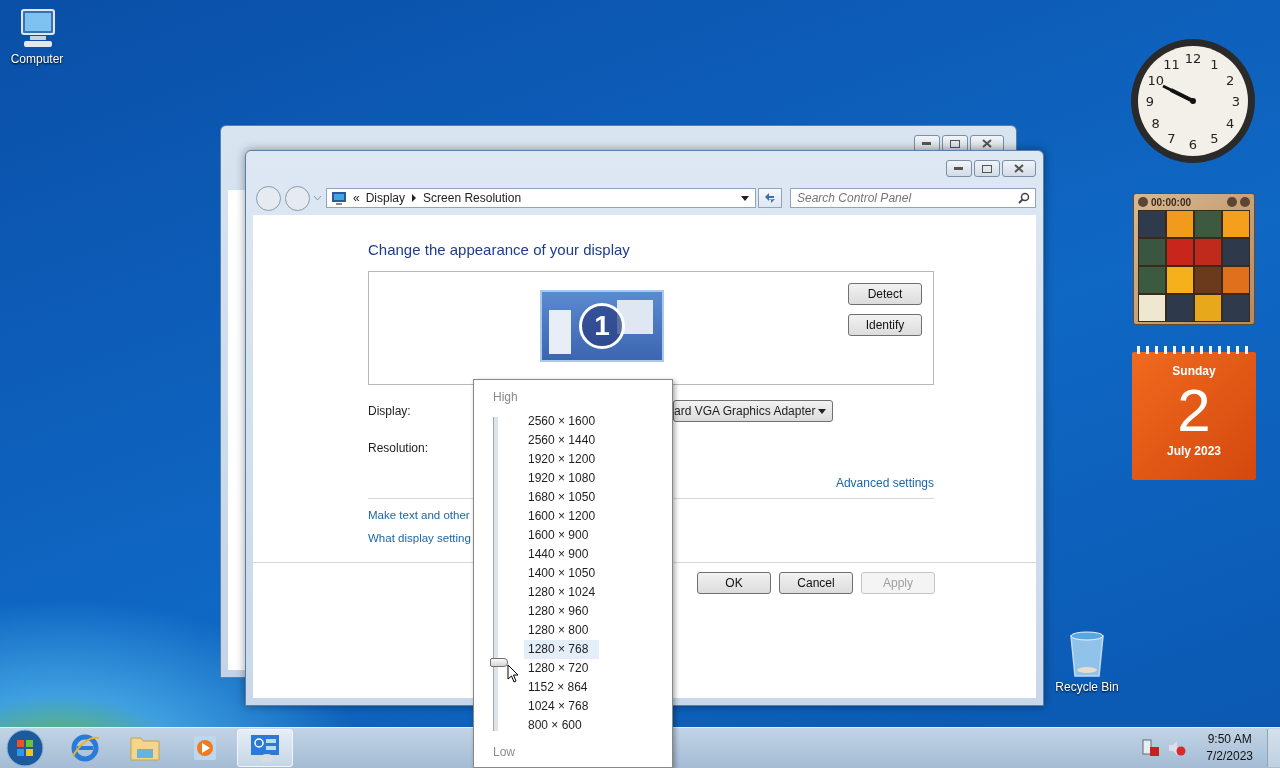  Describe the element at coordinates (385, 198) in the screenshot. I see `breadcrumb-item: Display` at that location.